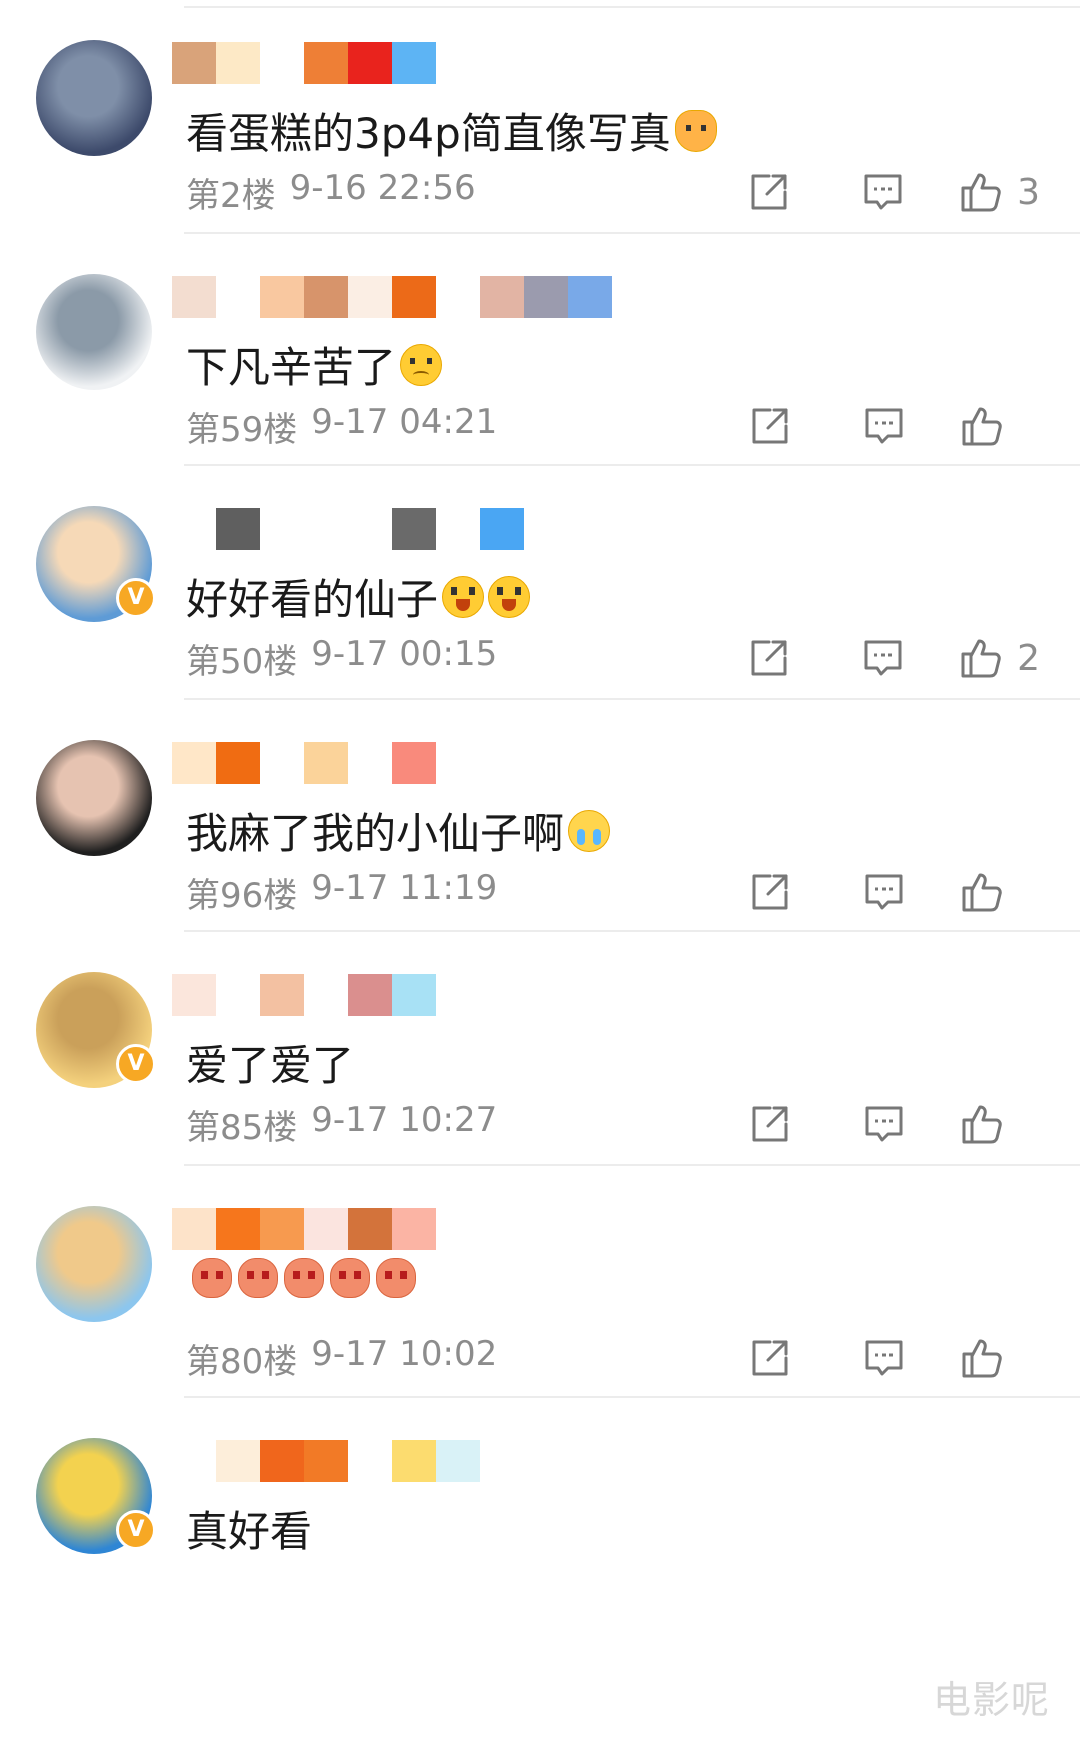  Describe the element at coordinates (540, 816) in the screenshot. I see `comment-item: 我麻了我的小仙子啊 第96楼 9-17 11:19` at that location.